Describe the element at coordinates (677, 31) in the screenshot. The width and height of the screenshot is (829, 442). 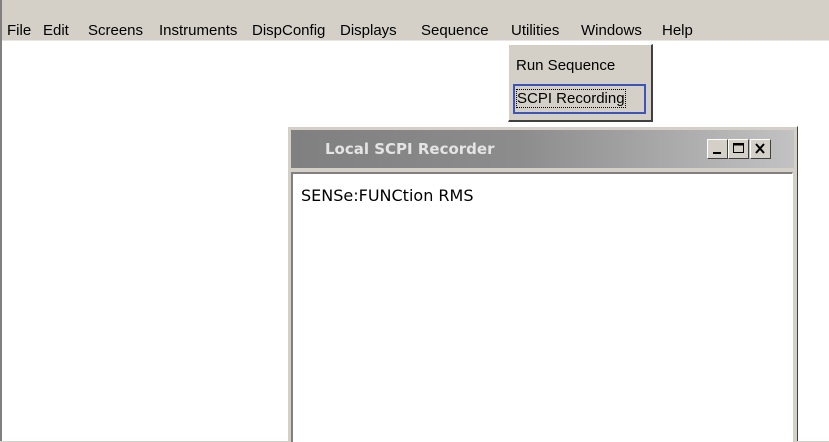
I see `menu-help: Help` at that location.